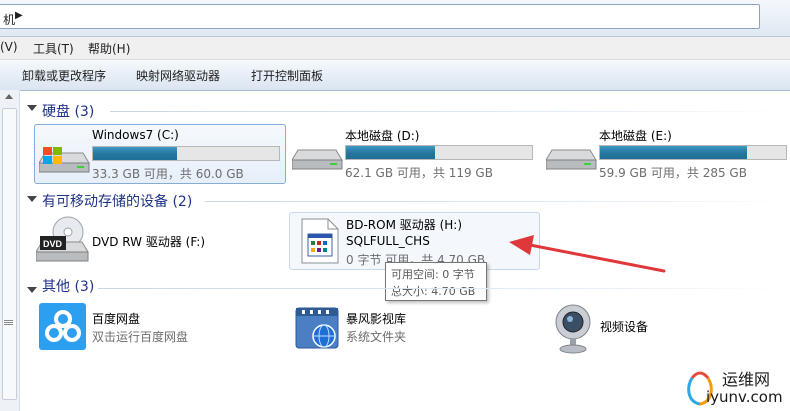 This screenshot has height=411, width=790. I want to click on drive-c-name: Windows7 (C:), so click(135, 135).